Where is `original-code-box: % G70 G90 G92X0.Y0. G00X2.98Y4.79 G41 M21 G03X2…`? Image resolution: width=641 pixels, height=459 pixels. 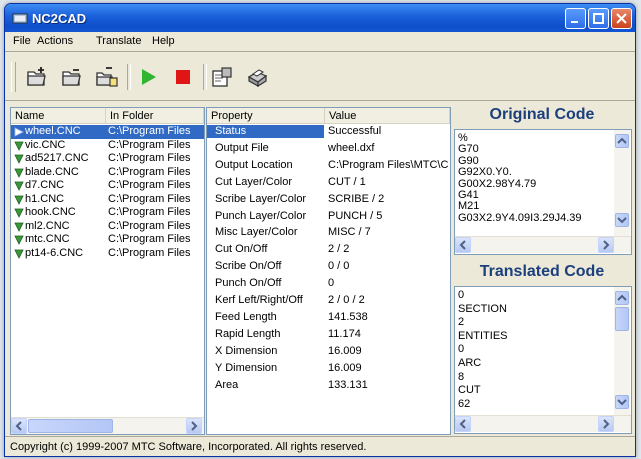 original-code-box: % G70 G90 G92X0.Y0. G00X2.98Y4.79 G41 M21 G03X2… is located at coordinates (543, 192).